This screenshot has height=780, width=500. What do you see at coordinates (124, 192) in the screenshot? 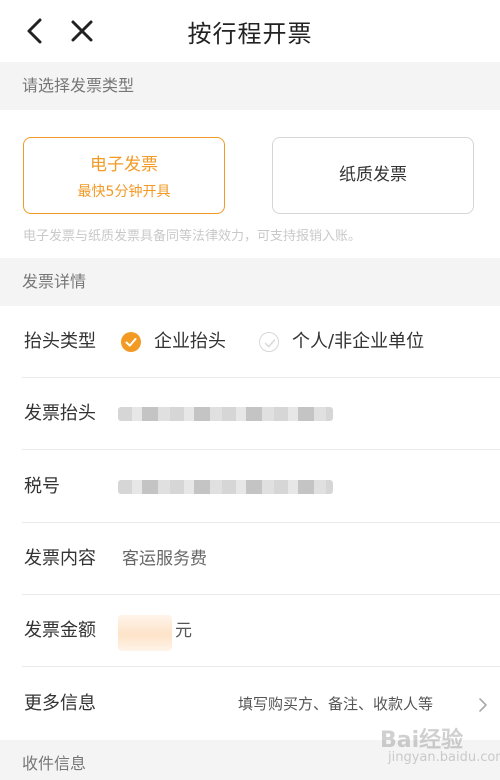
I see `electronic-invoice-sub: 最快5分钟开具` at bounding box center [124, 192].